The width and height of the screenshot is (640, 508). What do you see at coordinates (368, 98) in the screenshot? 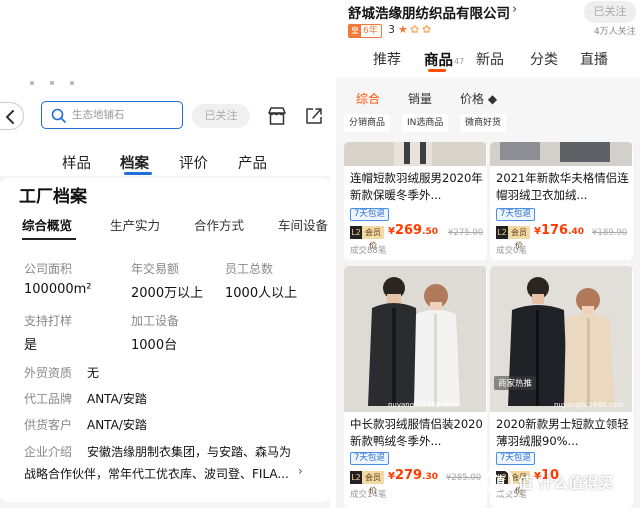
I see `sort-comprehensive: 综合` at bounding box center [368, 98].